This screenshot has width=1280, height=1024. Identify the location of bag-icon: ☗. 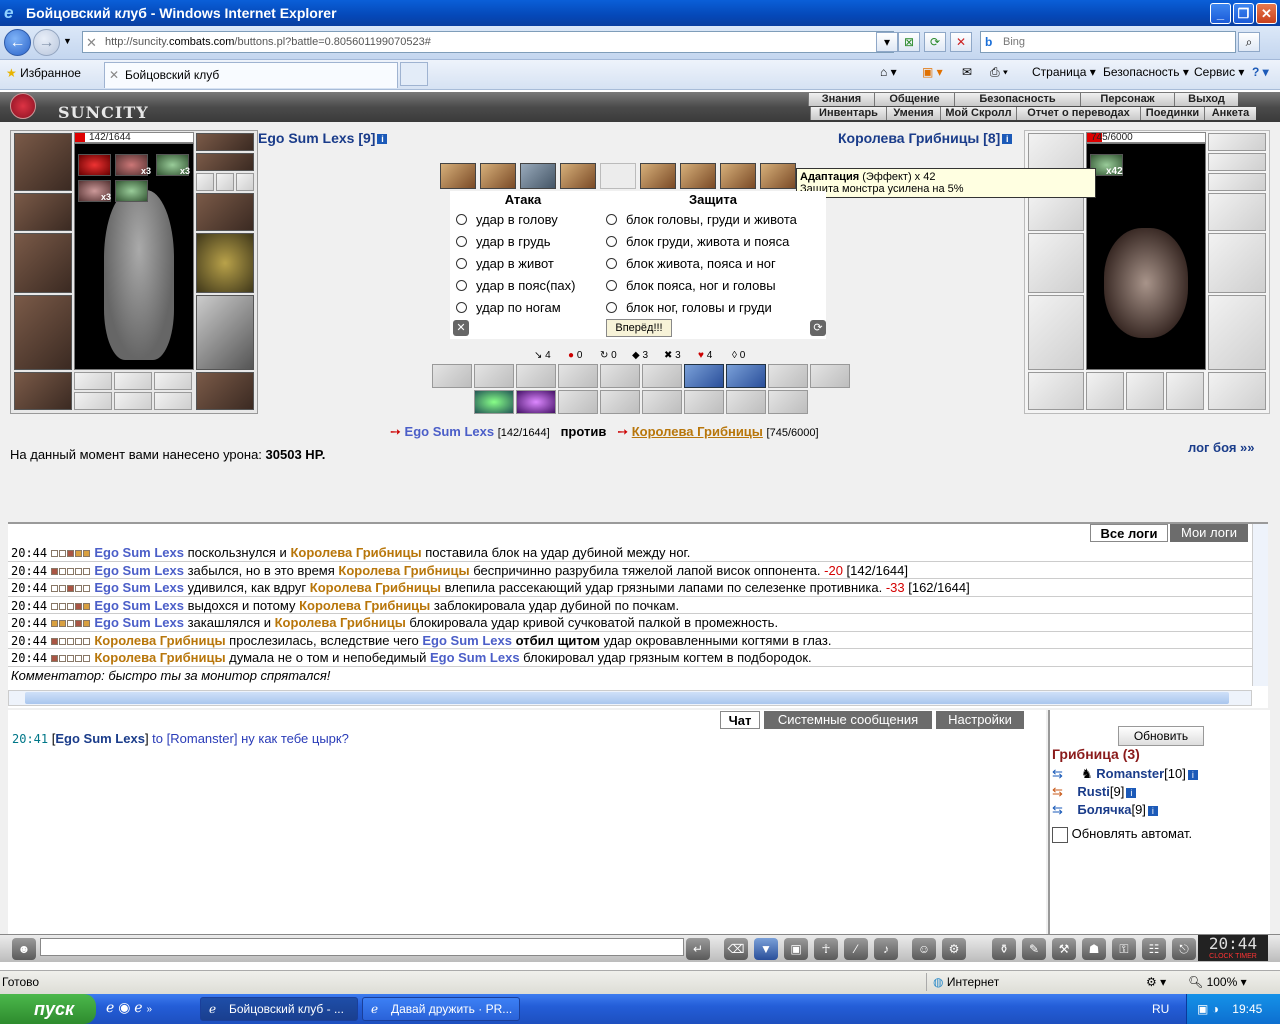
(1094, 949).